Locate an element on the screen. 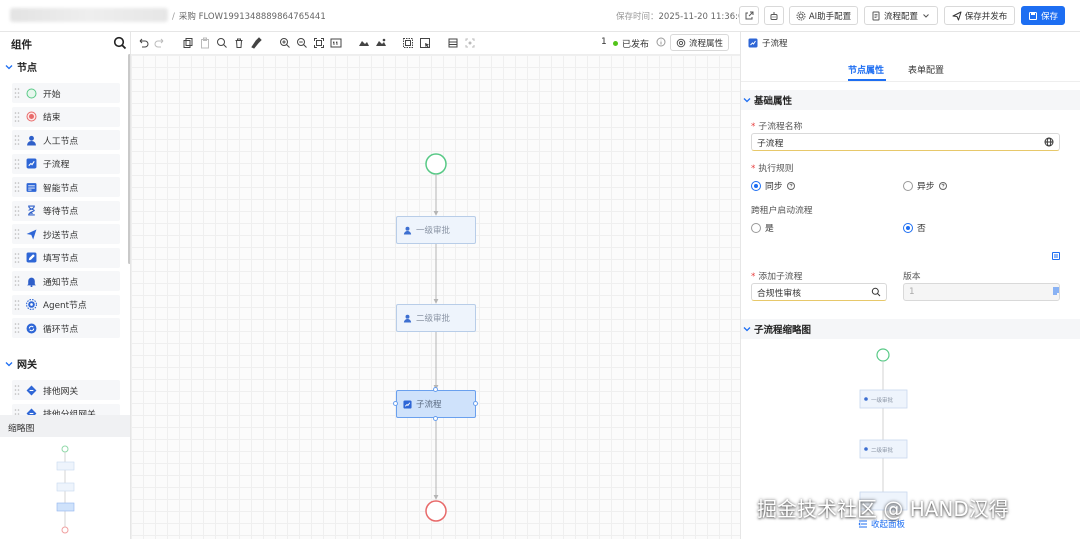 The width and height of the screenshot is (1080, 539). info-icon is located at coordinates (661, 42).